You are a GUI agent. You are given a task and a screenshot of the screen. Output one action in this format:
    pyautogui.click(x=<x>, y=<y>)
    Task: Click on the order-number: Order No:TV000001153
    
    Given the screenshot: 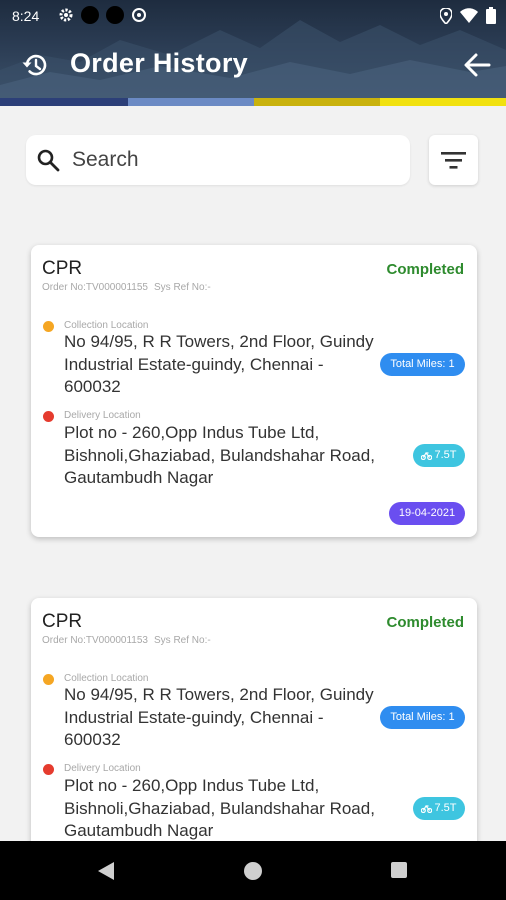 What is the action you would take?
    pyautogui.click(x=95, y=640)
    